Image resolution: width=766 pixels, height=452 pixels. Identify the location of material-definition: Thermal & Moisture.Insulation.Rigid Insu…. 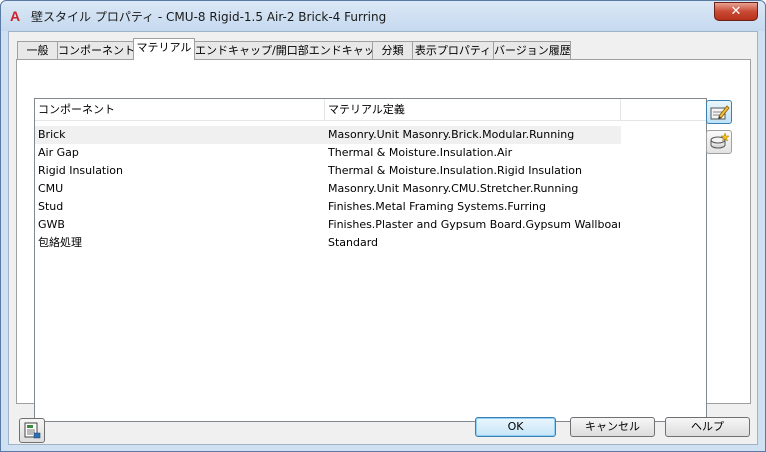
(474, 171).